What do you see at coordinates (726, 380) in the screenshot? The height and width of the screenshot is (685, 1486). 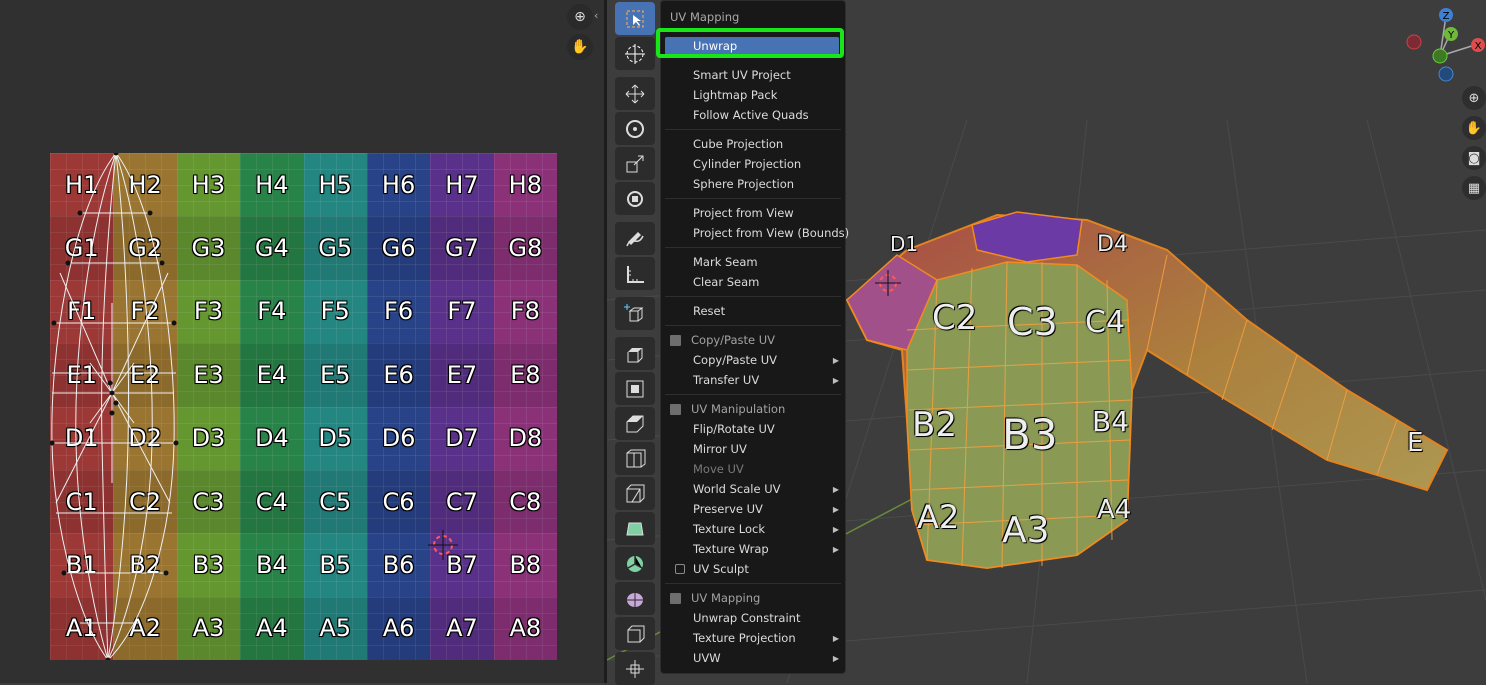 I see `menu-item-transfer-uv: Transfer UV` at bounding box center [726, 380].